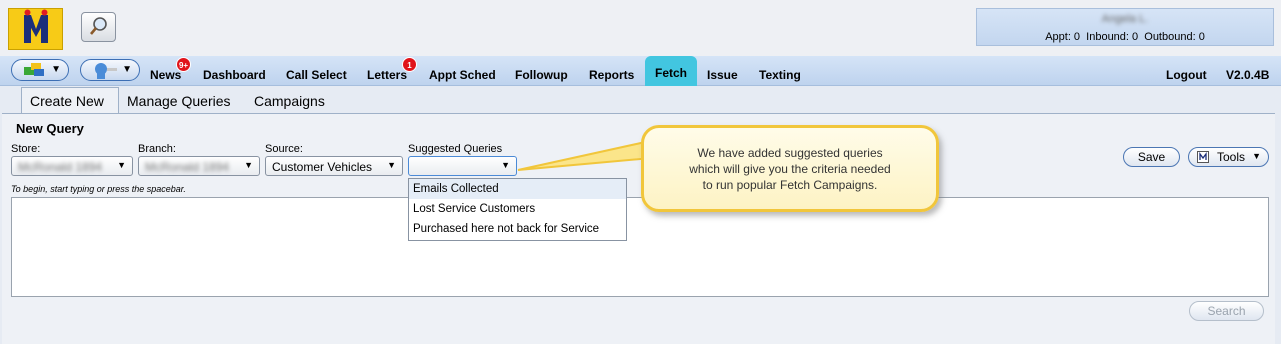  Describe the element at coordinates (34, 69) in the screenshot. I see `contacts-icon` at that location.